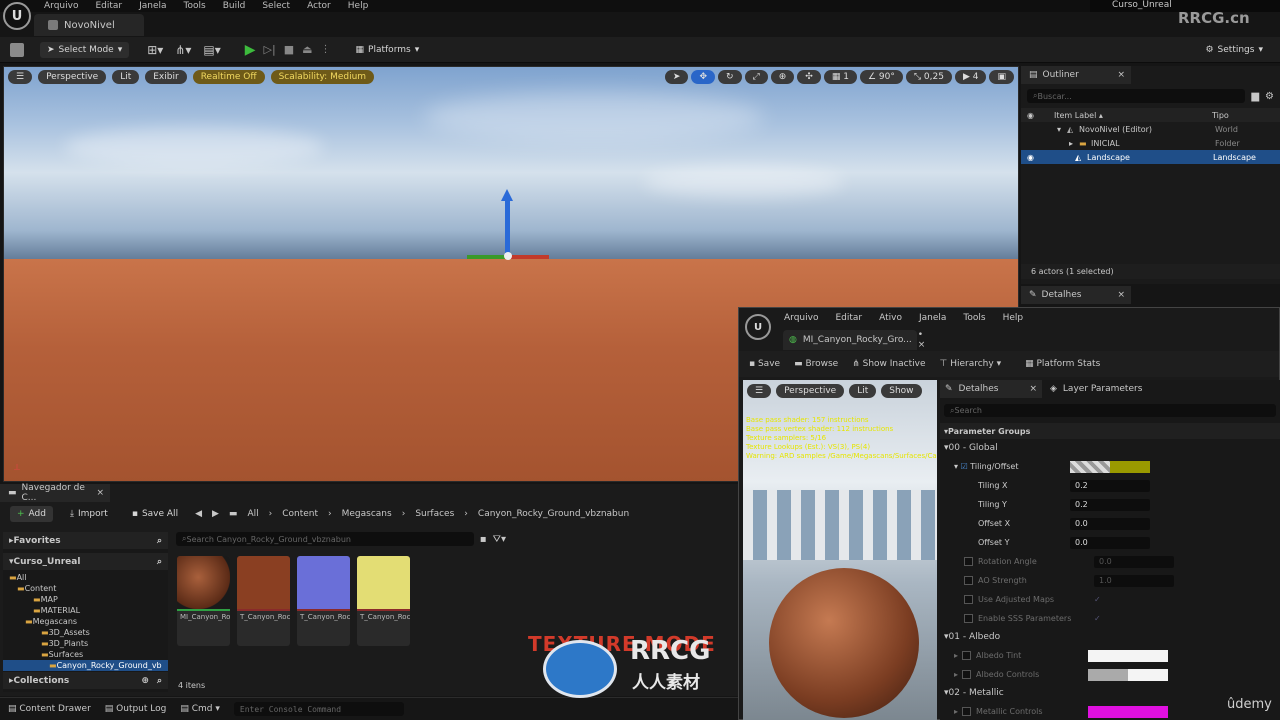  Describe the element at coordinates (85, 680) in the screenshot. I see `collections-header: ▸ Collections ⊕ ⌕` at that location.